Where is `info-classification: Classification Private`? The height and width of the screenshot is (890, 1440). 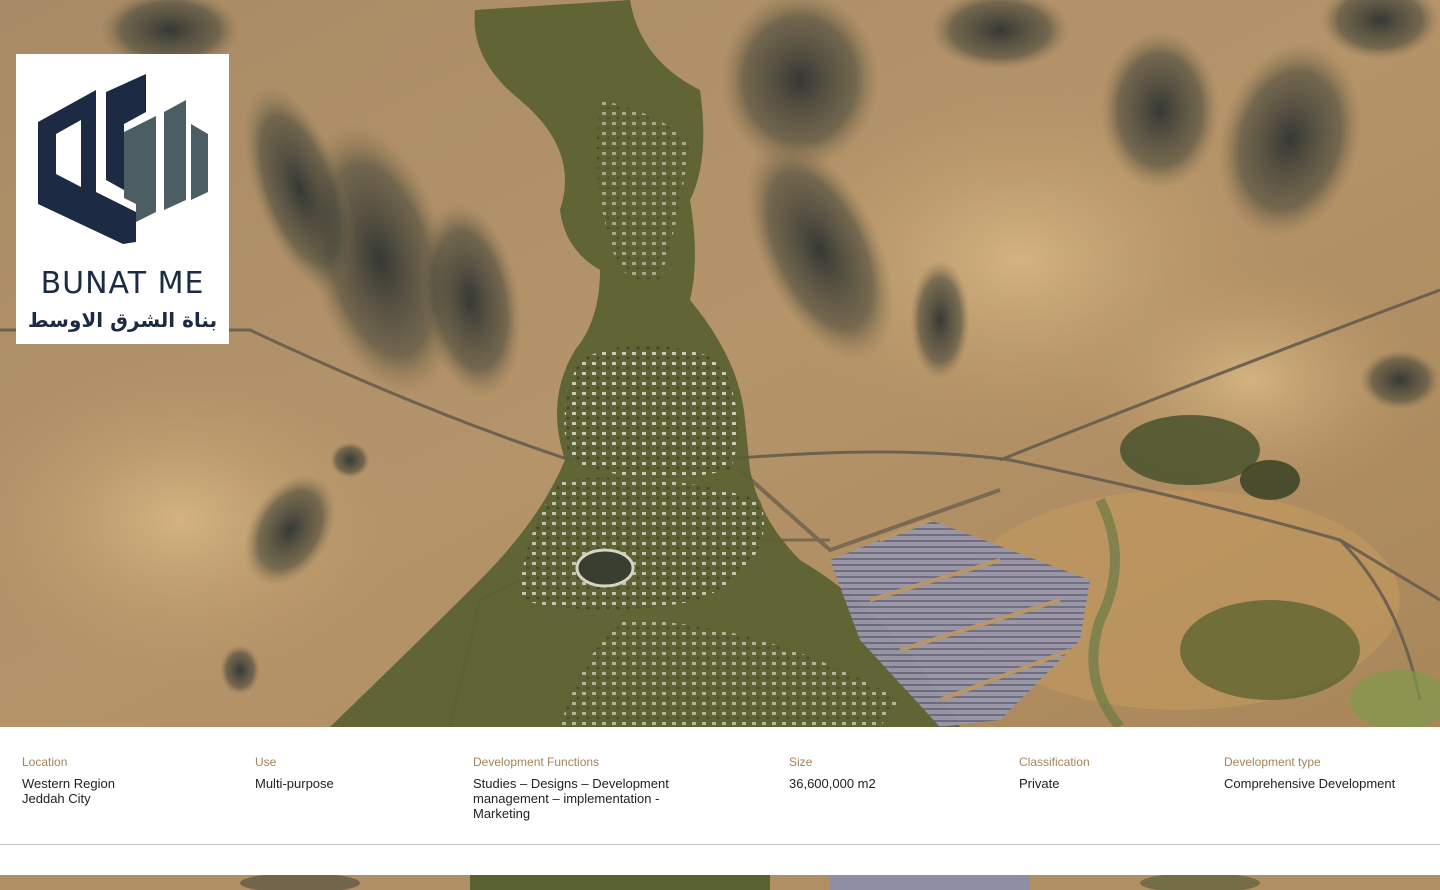
info-classification: Classification Private is located at coordinates (1054, 773).